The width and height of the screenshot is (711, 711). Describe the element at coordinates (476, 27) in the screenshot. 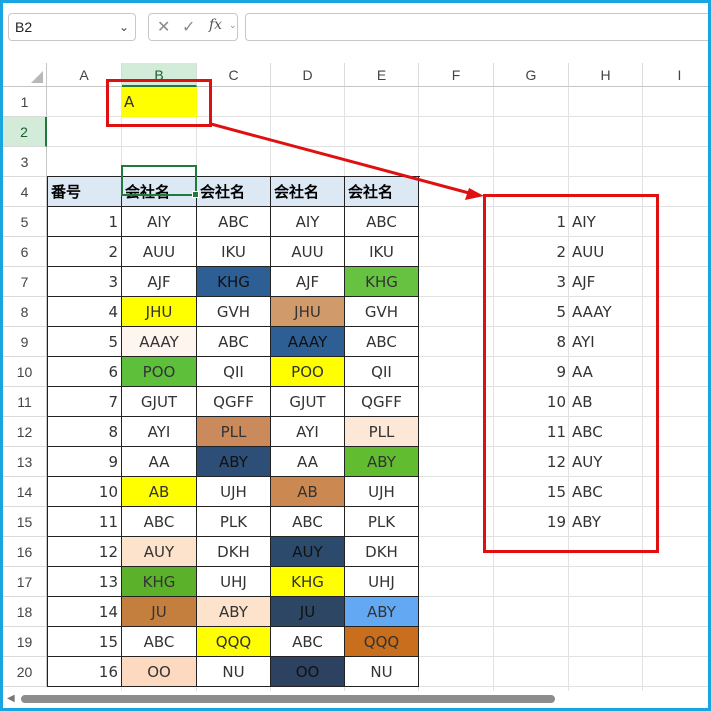

I see `formula-input` at that location.